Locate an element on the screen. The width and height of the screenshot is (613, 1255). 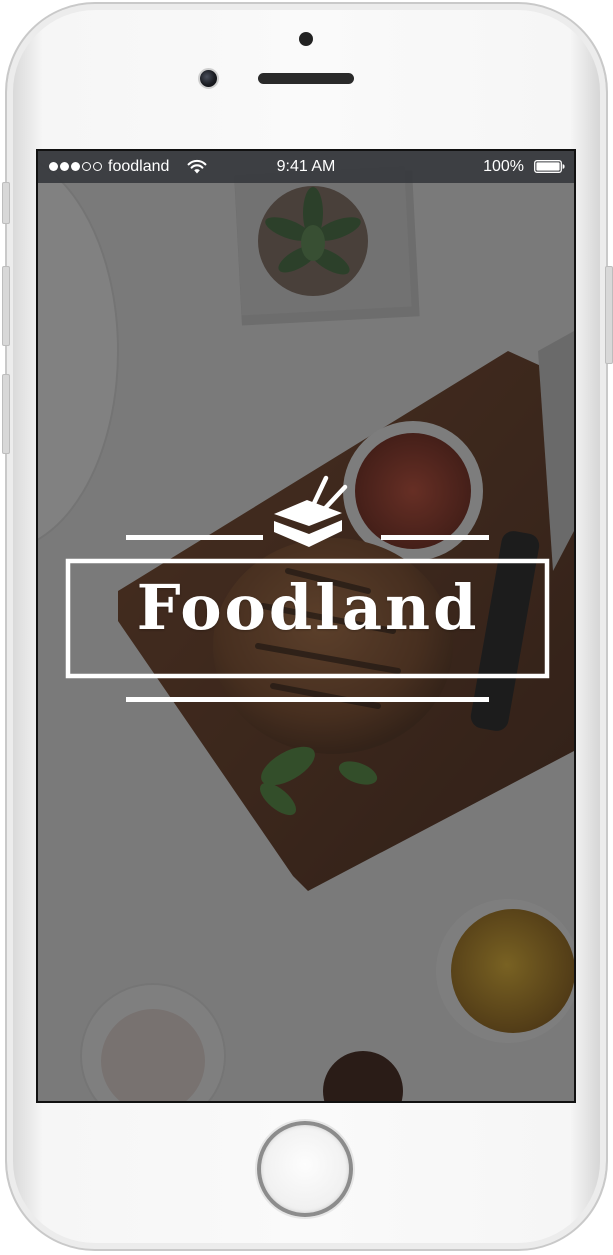
app-name: Foodland is located at coordinates (308, 607).